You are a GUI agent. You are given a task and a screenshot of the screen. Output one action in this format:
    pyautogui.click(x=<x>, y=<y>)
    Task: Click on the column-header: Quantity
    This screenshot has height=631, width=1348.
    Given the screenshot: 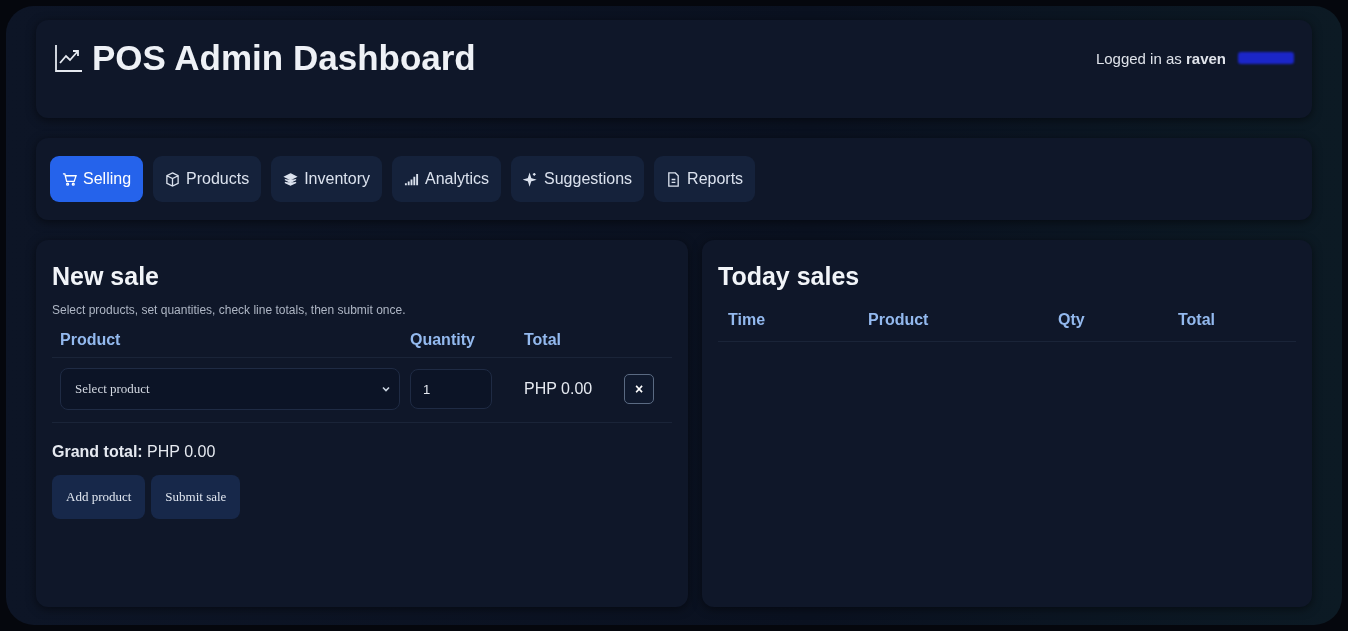 What is the action you would take?
    pyautogui.click(x=443, y=340)
    